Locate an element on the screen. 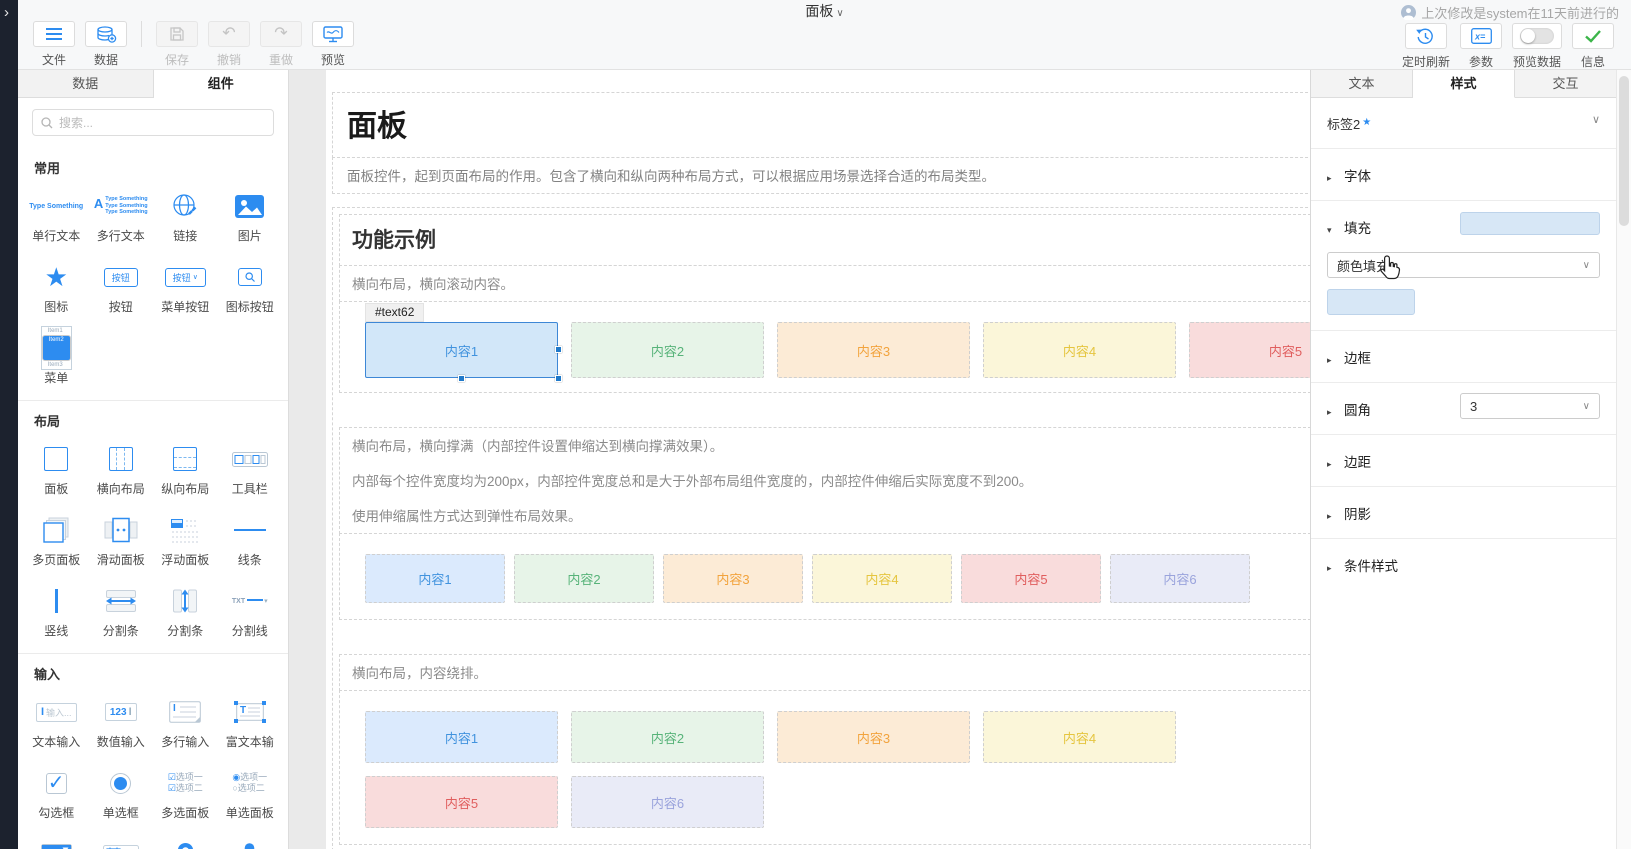  title-block: 面板 is located at coordinates (821, 125).